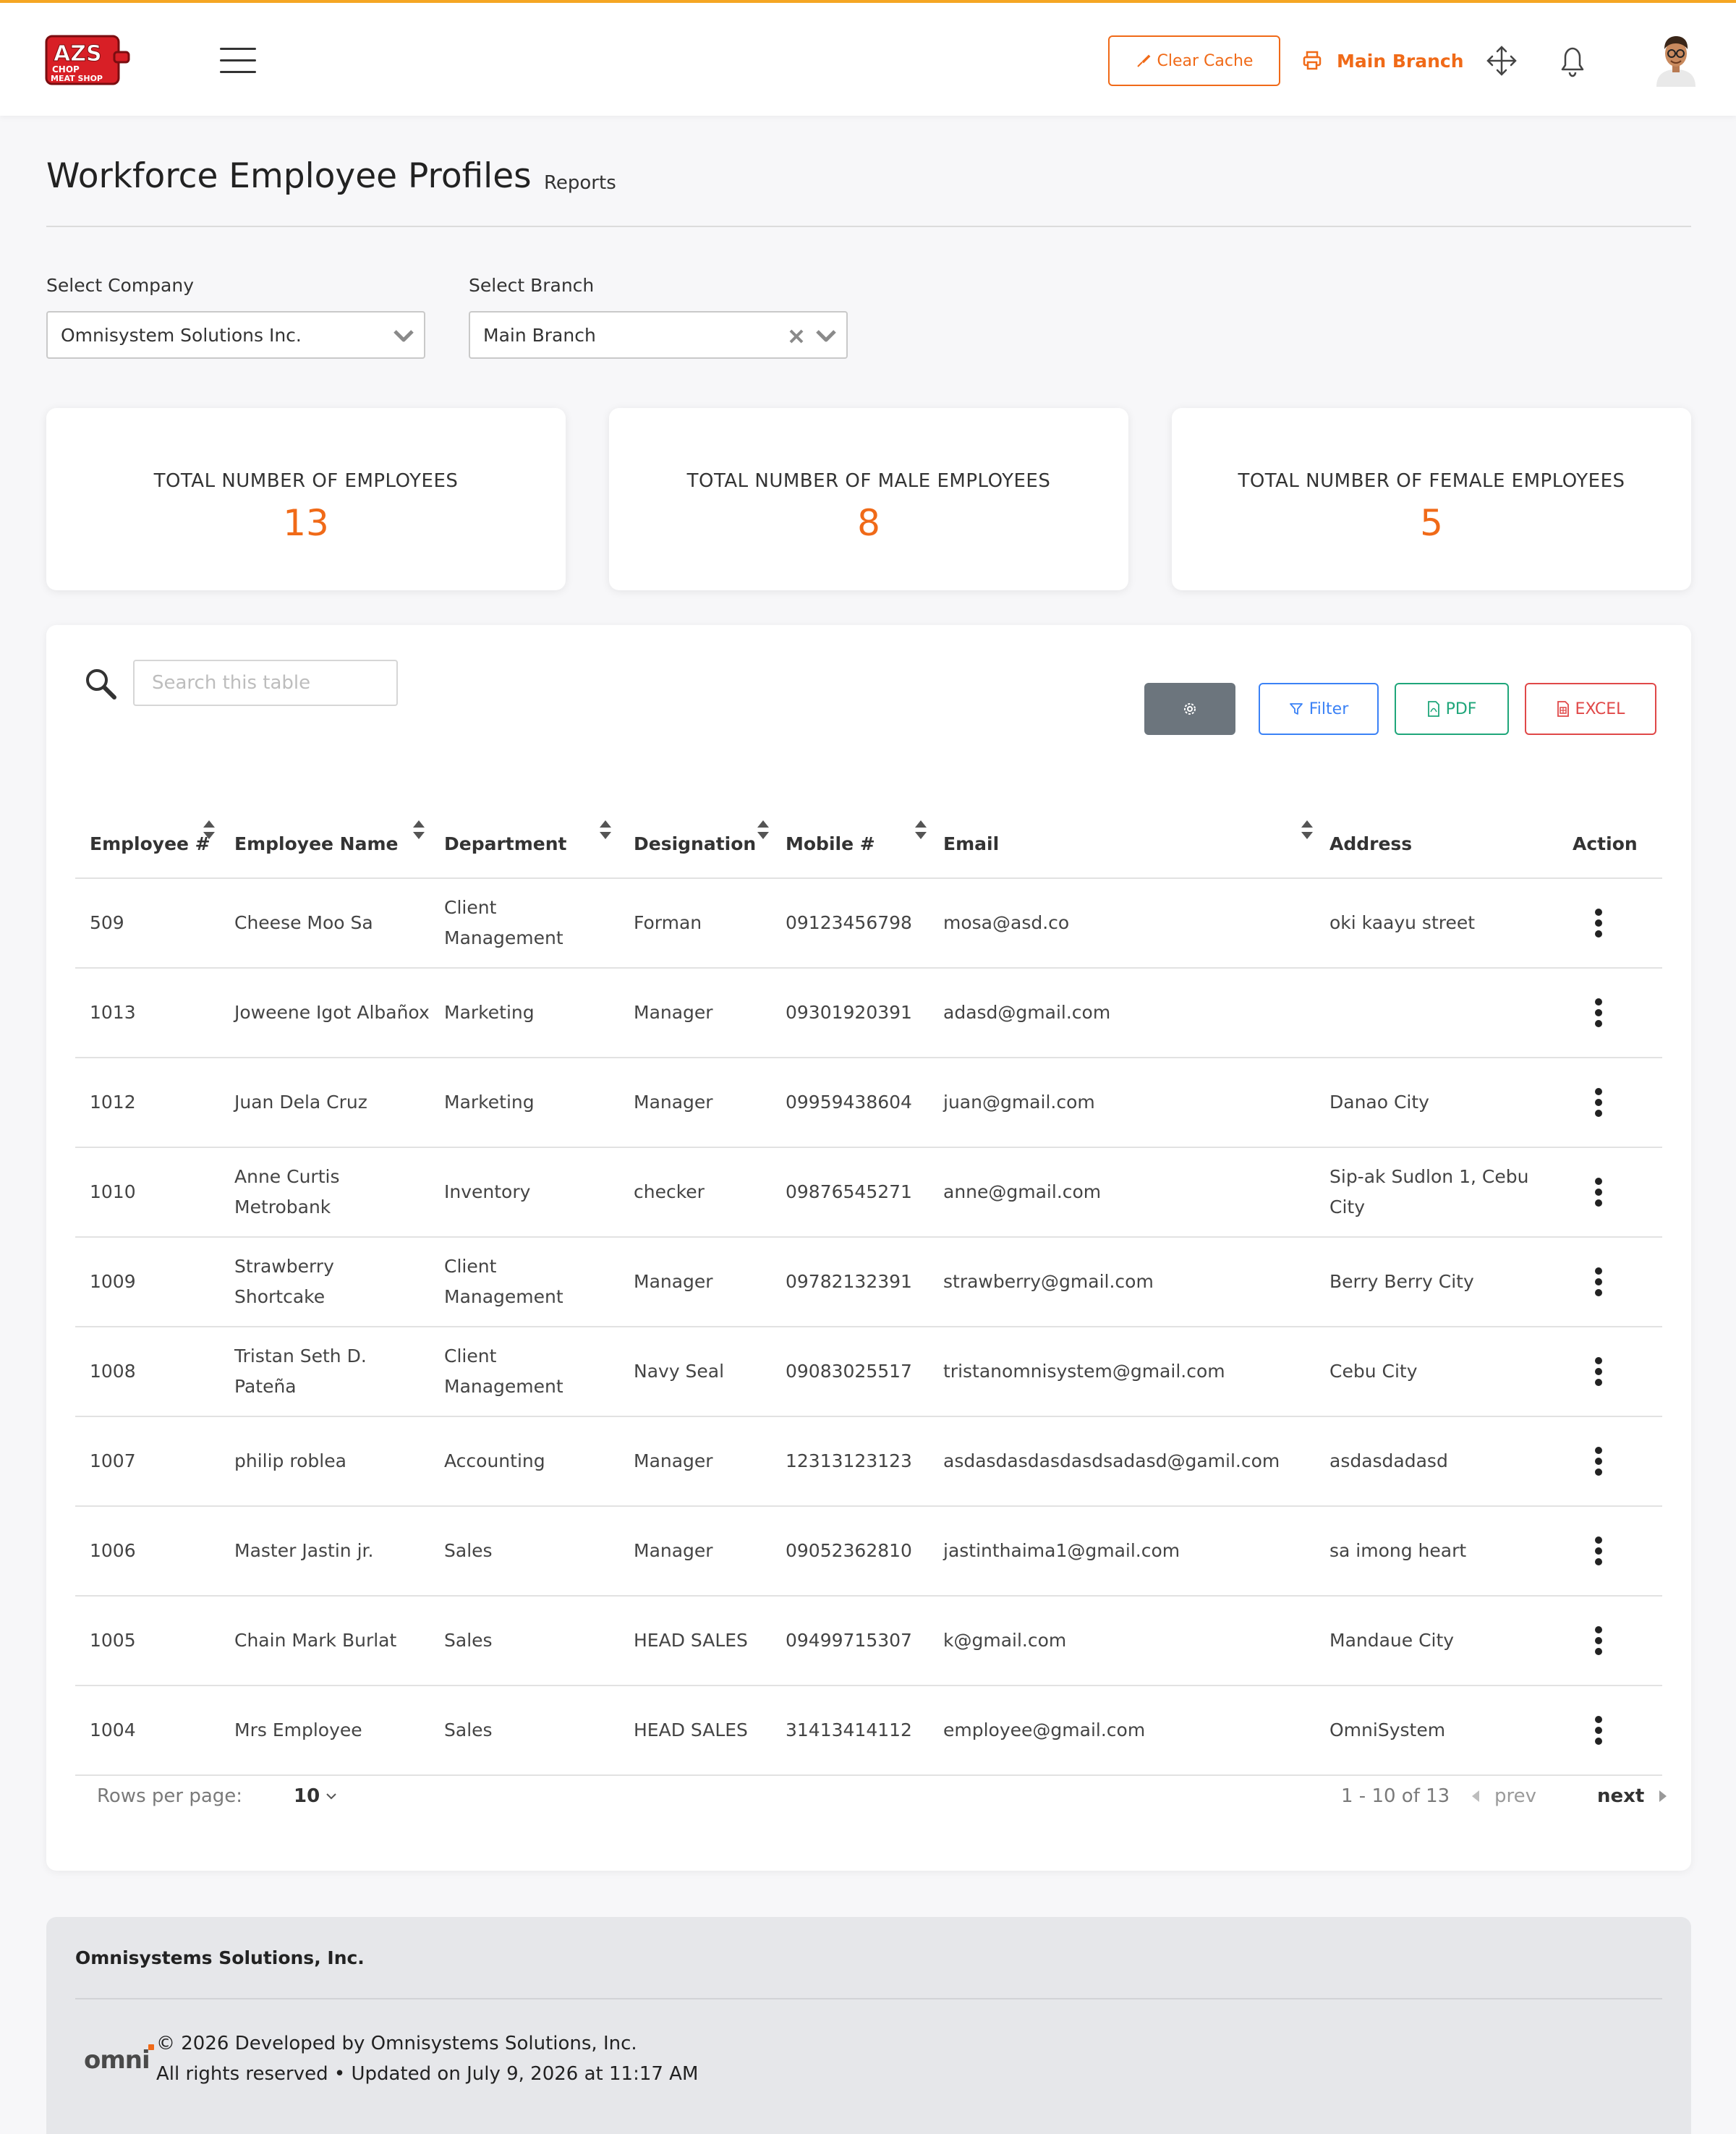  I want to click on file-pdf-icon, so click(1433, 709).